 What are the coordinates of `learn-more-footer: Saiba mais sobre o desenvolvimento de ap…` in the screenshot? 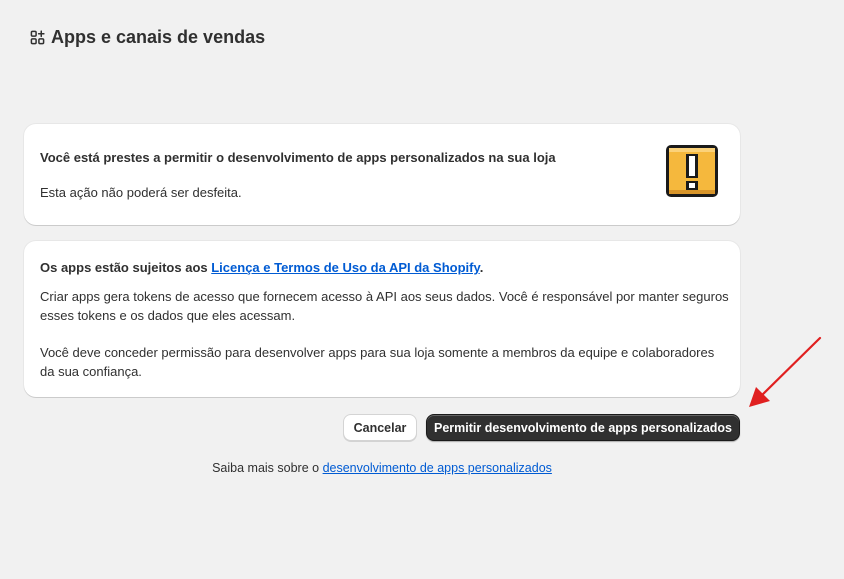 It's located at (382, 468).